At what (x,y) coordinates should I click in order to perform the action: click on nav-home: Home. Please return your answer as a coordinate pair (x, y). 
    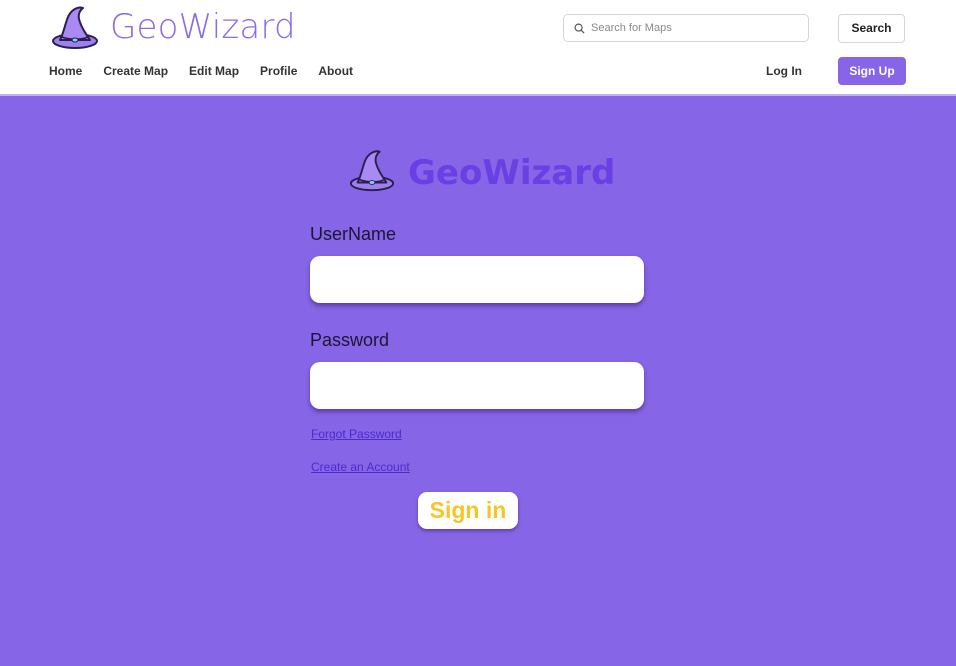
    Looking at the image, I should click on (65, 71).